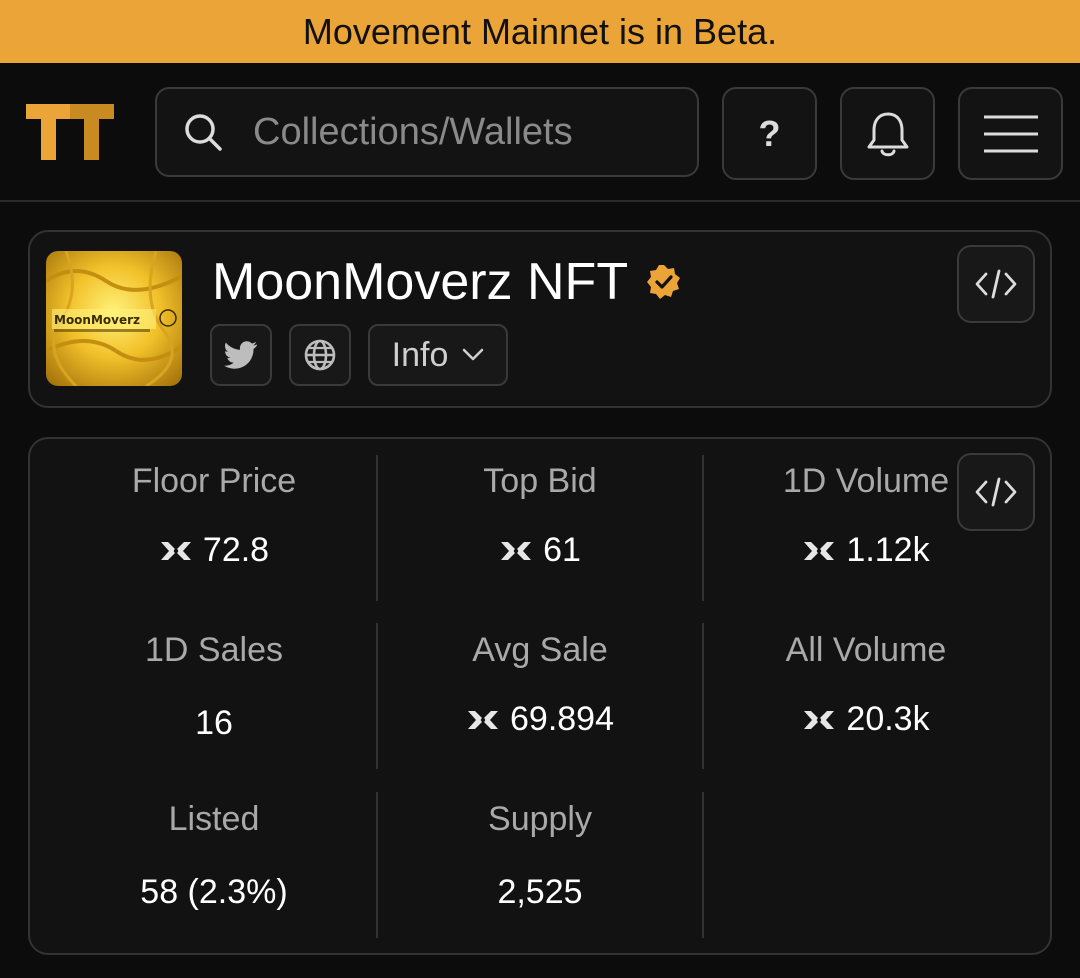 Image resolution: width=1080 pixels, height=978 pixels. What do you see at coordinates (214, 650) in the screenshot?
I see `stat-label: 1D Sales` at bounding box center [214, 650].